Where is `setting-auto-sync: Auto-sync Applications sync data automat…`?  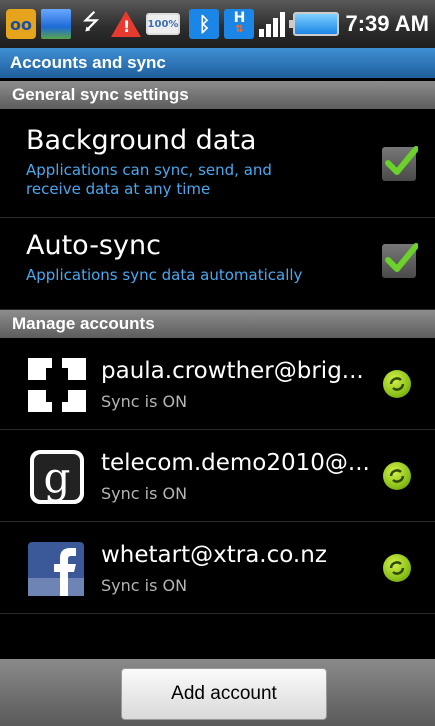
setting-auto-sync: Auto-sync Applications sync data automat… is located at coordinates (217, 264).